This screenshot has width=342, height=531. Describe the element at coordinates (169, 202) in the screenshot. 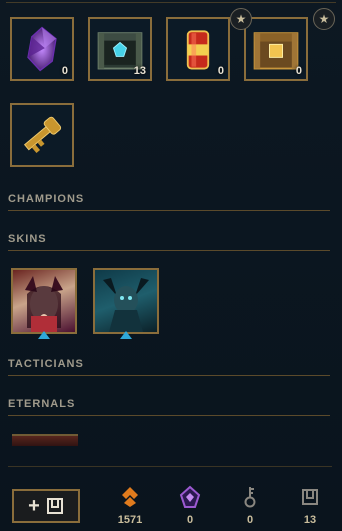

I see `section-champions: CHAMPIONS` at that location.